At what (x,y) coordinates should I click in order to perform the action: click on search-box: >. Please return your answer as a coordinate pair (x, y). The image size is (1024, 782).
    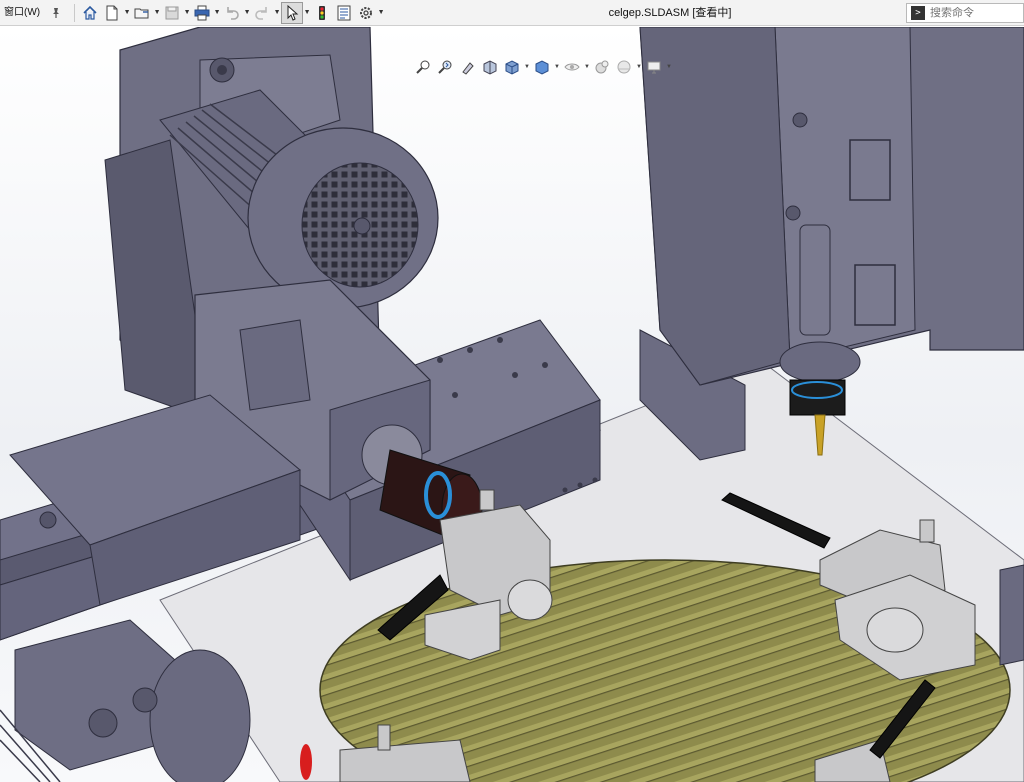
    Looking at the image, I should click on (965, 13).